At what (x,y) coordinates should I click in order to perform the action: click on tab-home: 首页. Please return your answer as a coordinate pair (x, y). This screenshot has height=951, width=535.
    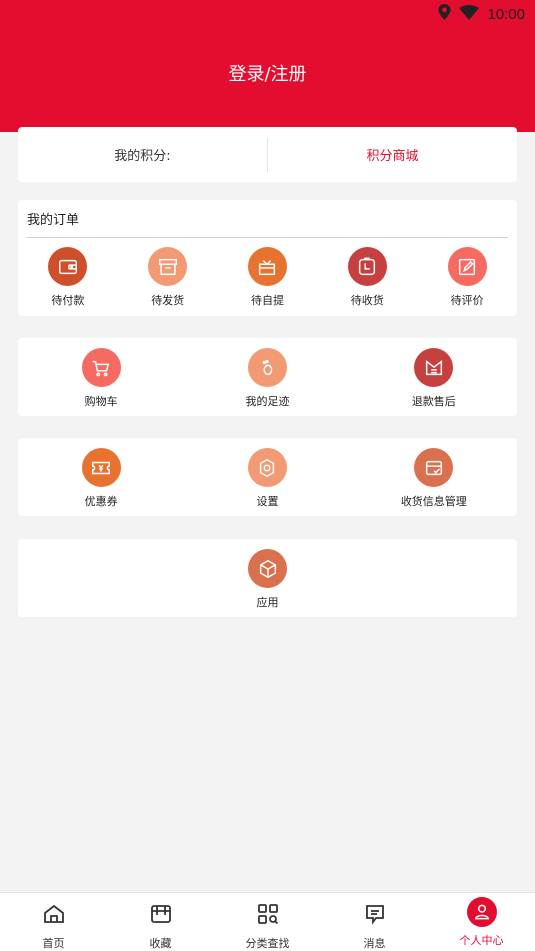
    Looking at the image, I should click on (53, 922).